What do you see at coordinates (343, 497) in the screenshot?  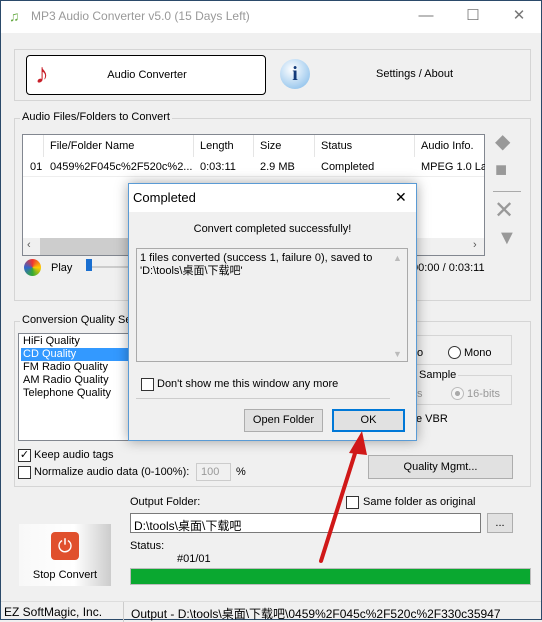 I see `annotation-arrow` at bounding box center [343, 497].